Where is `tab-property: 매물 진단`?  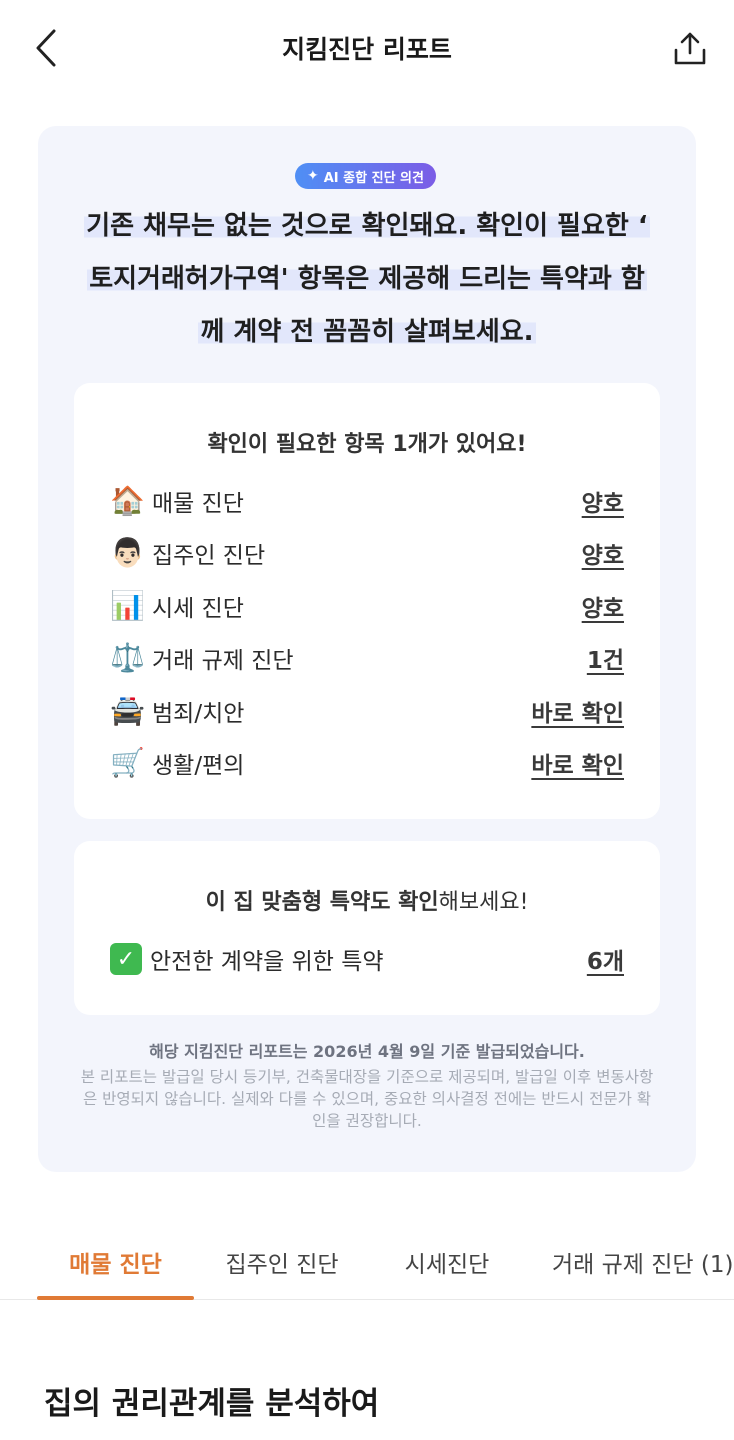
tab-property: 매물 진단 is located at coordinates (115, 1262).